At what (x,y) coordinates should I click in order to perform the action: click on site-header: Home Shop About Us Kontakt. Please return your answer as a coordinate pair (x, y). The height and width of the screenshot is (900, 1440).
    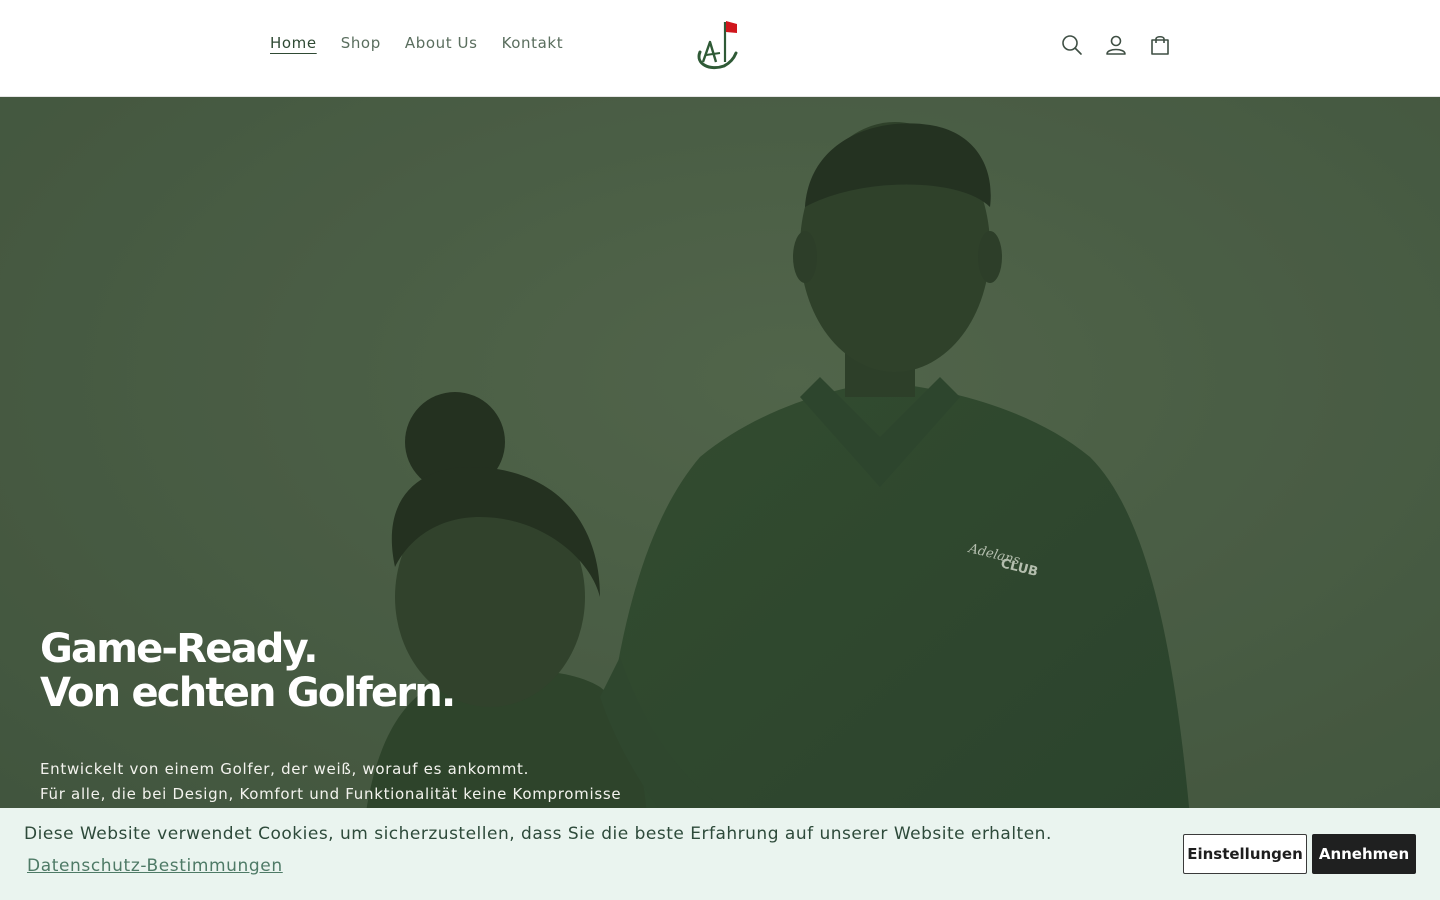
    Looking at the image, I should click on (720, 48).